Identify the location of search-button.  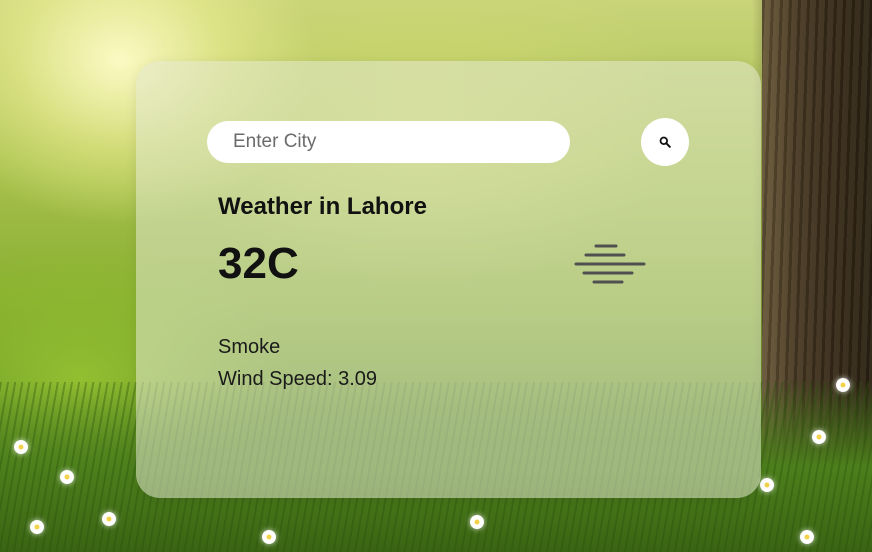
(665, 142).